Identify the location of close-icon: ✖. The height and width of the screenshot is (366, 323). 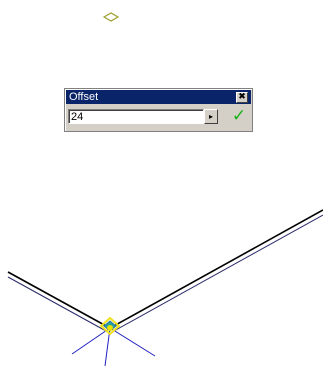
(242, 97).